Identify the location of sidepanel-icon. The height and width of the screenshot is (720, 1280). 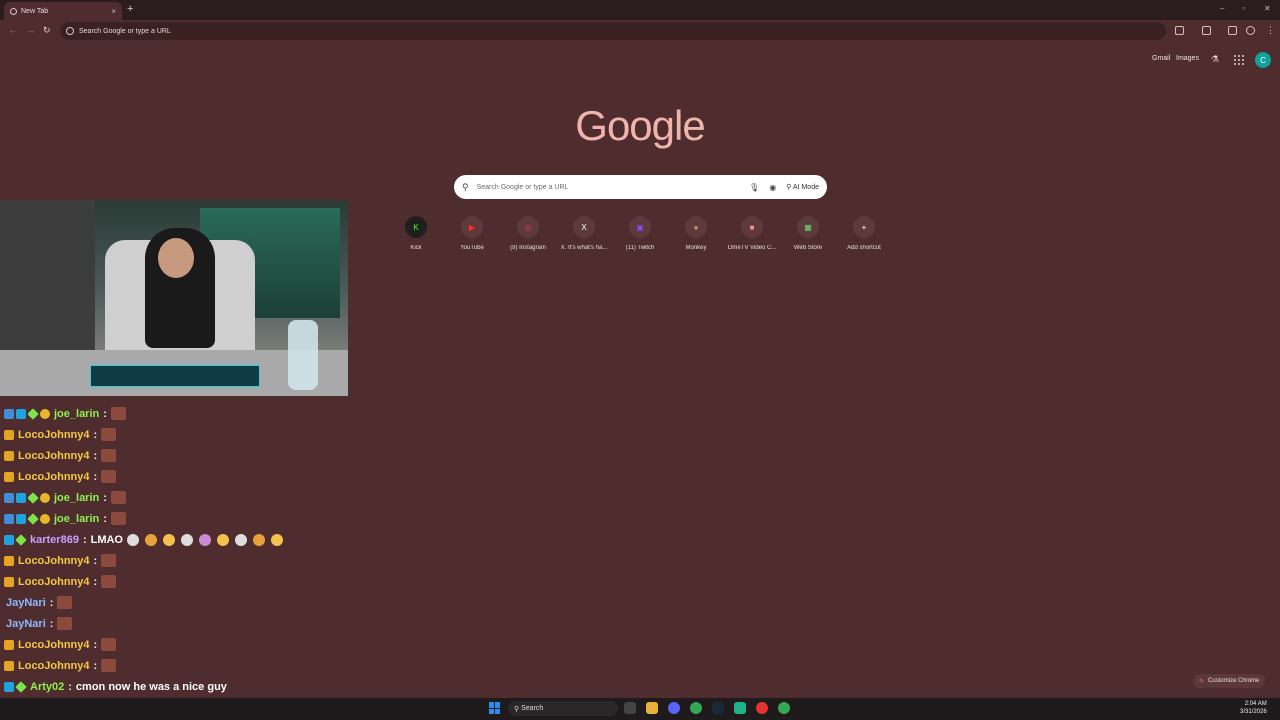
(1206, 30).